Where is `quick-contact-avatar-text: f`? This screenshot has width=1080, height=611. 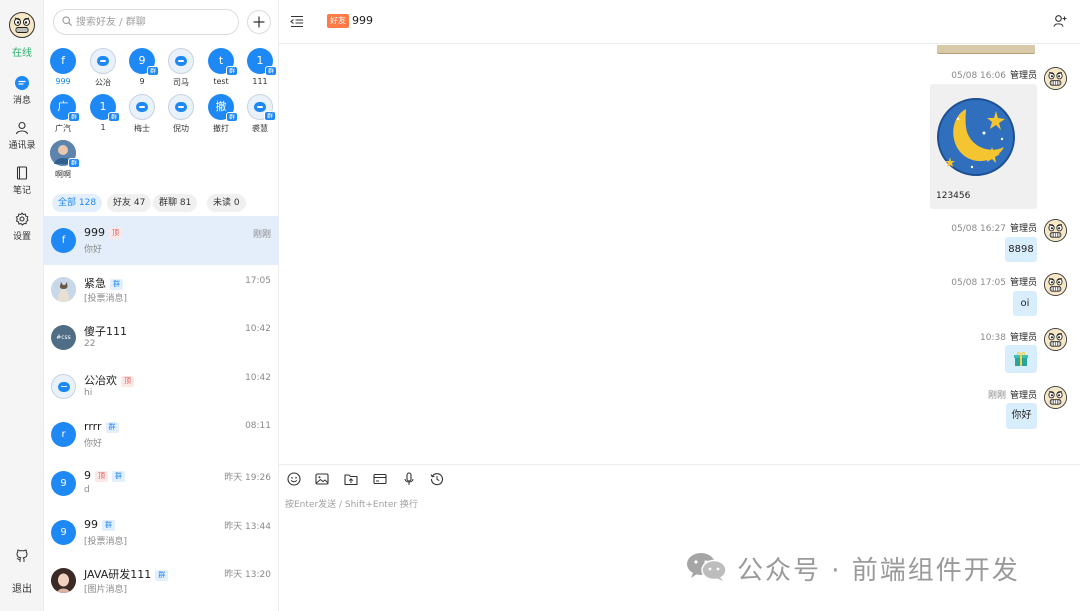
quick-contact-avatar-text: f is located at coordinates (63, 60).